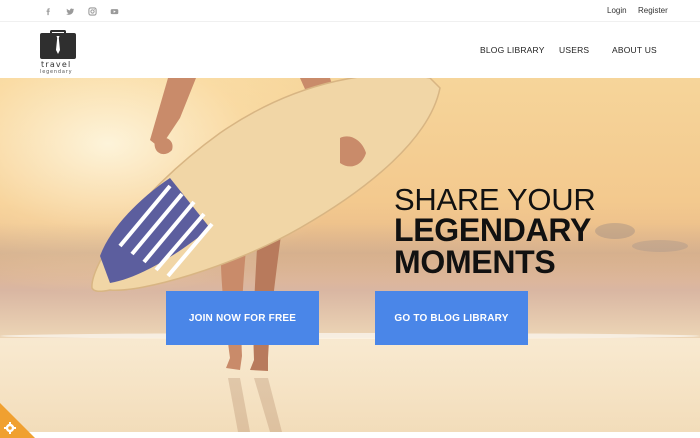 This screenshot has width=700, height=438. What do you see at coordinates (574, 50) in the screenshot?
I see `nav-users: USERS` at bounding box center [574, 50].